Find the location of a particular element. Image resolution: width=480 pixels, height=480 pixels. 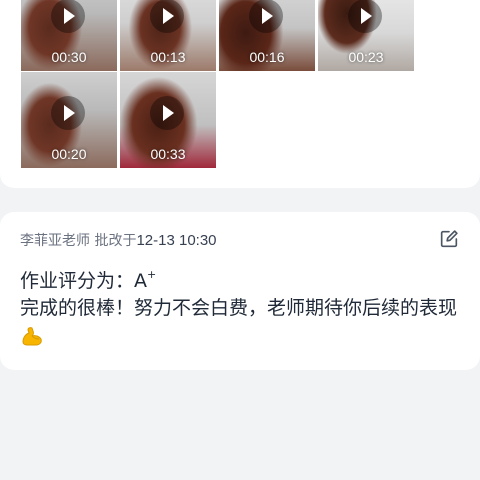

comment-meta: 李菲亚老师 批改于12-13 10:30 is located at coordinates (118, 240).